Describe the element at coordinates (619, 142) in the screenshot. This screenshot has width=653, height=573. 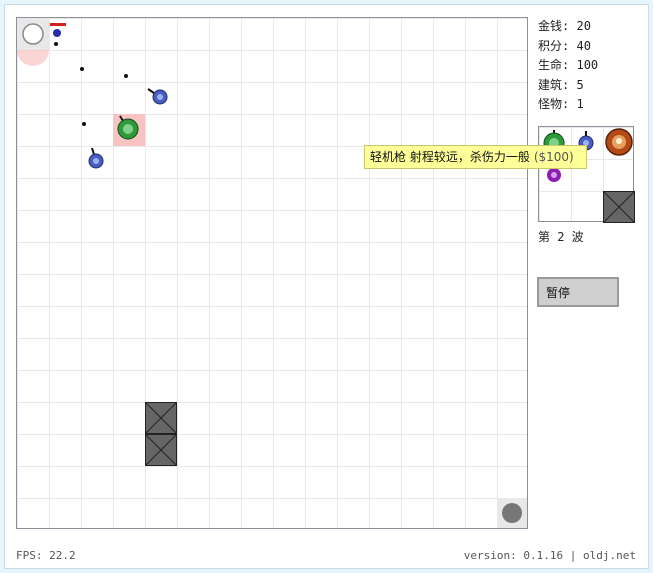
I see `shop-laser-tower-icon` at that location.